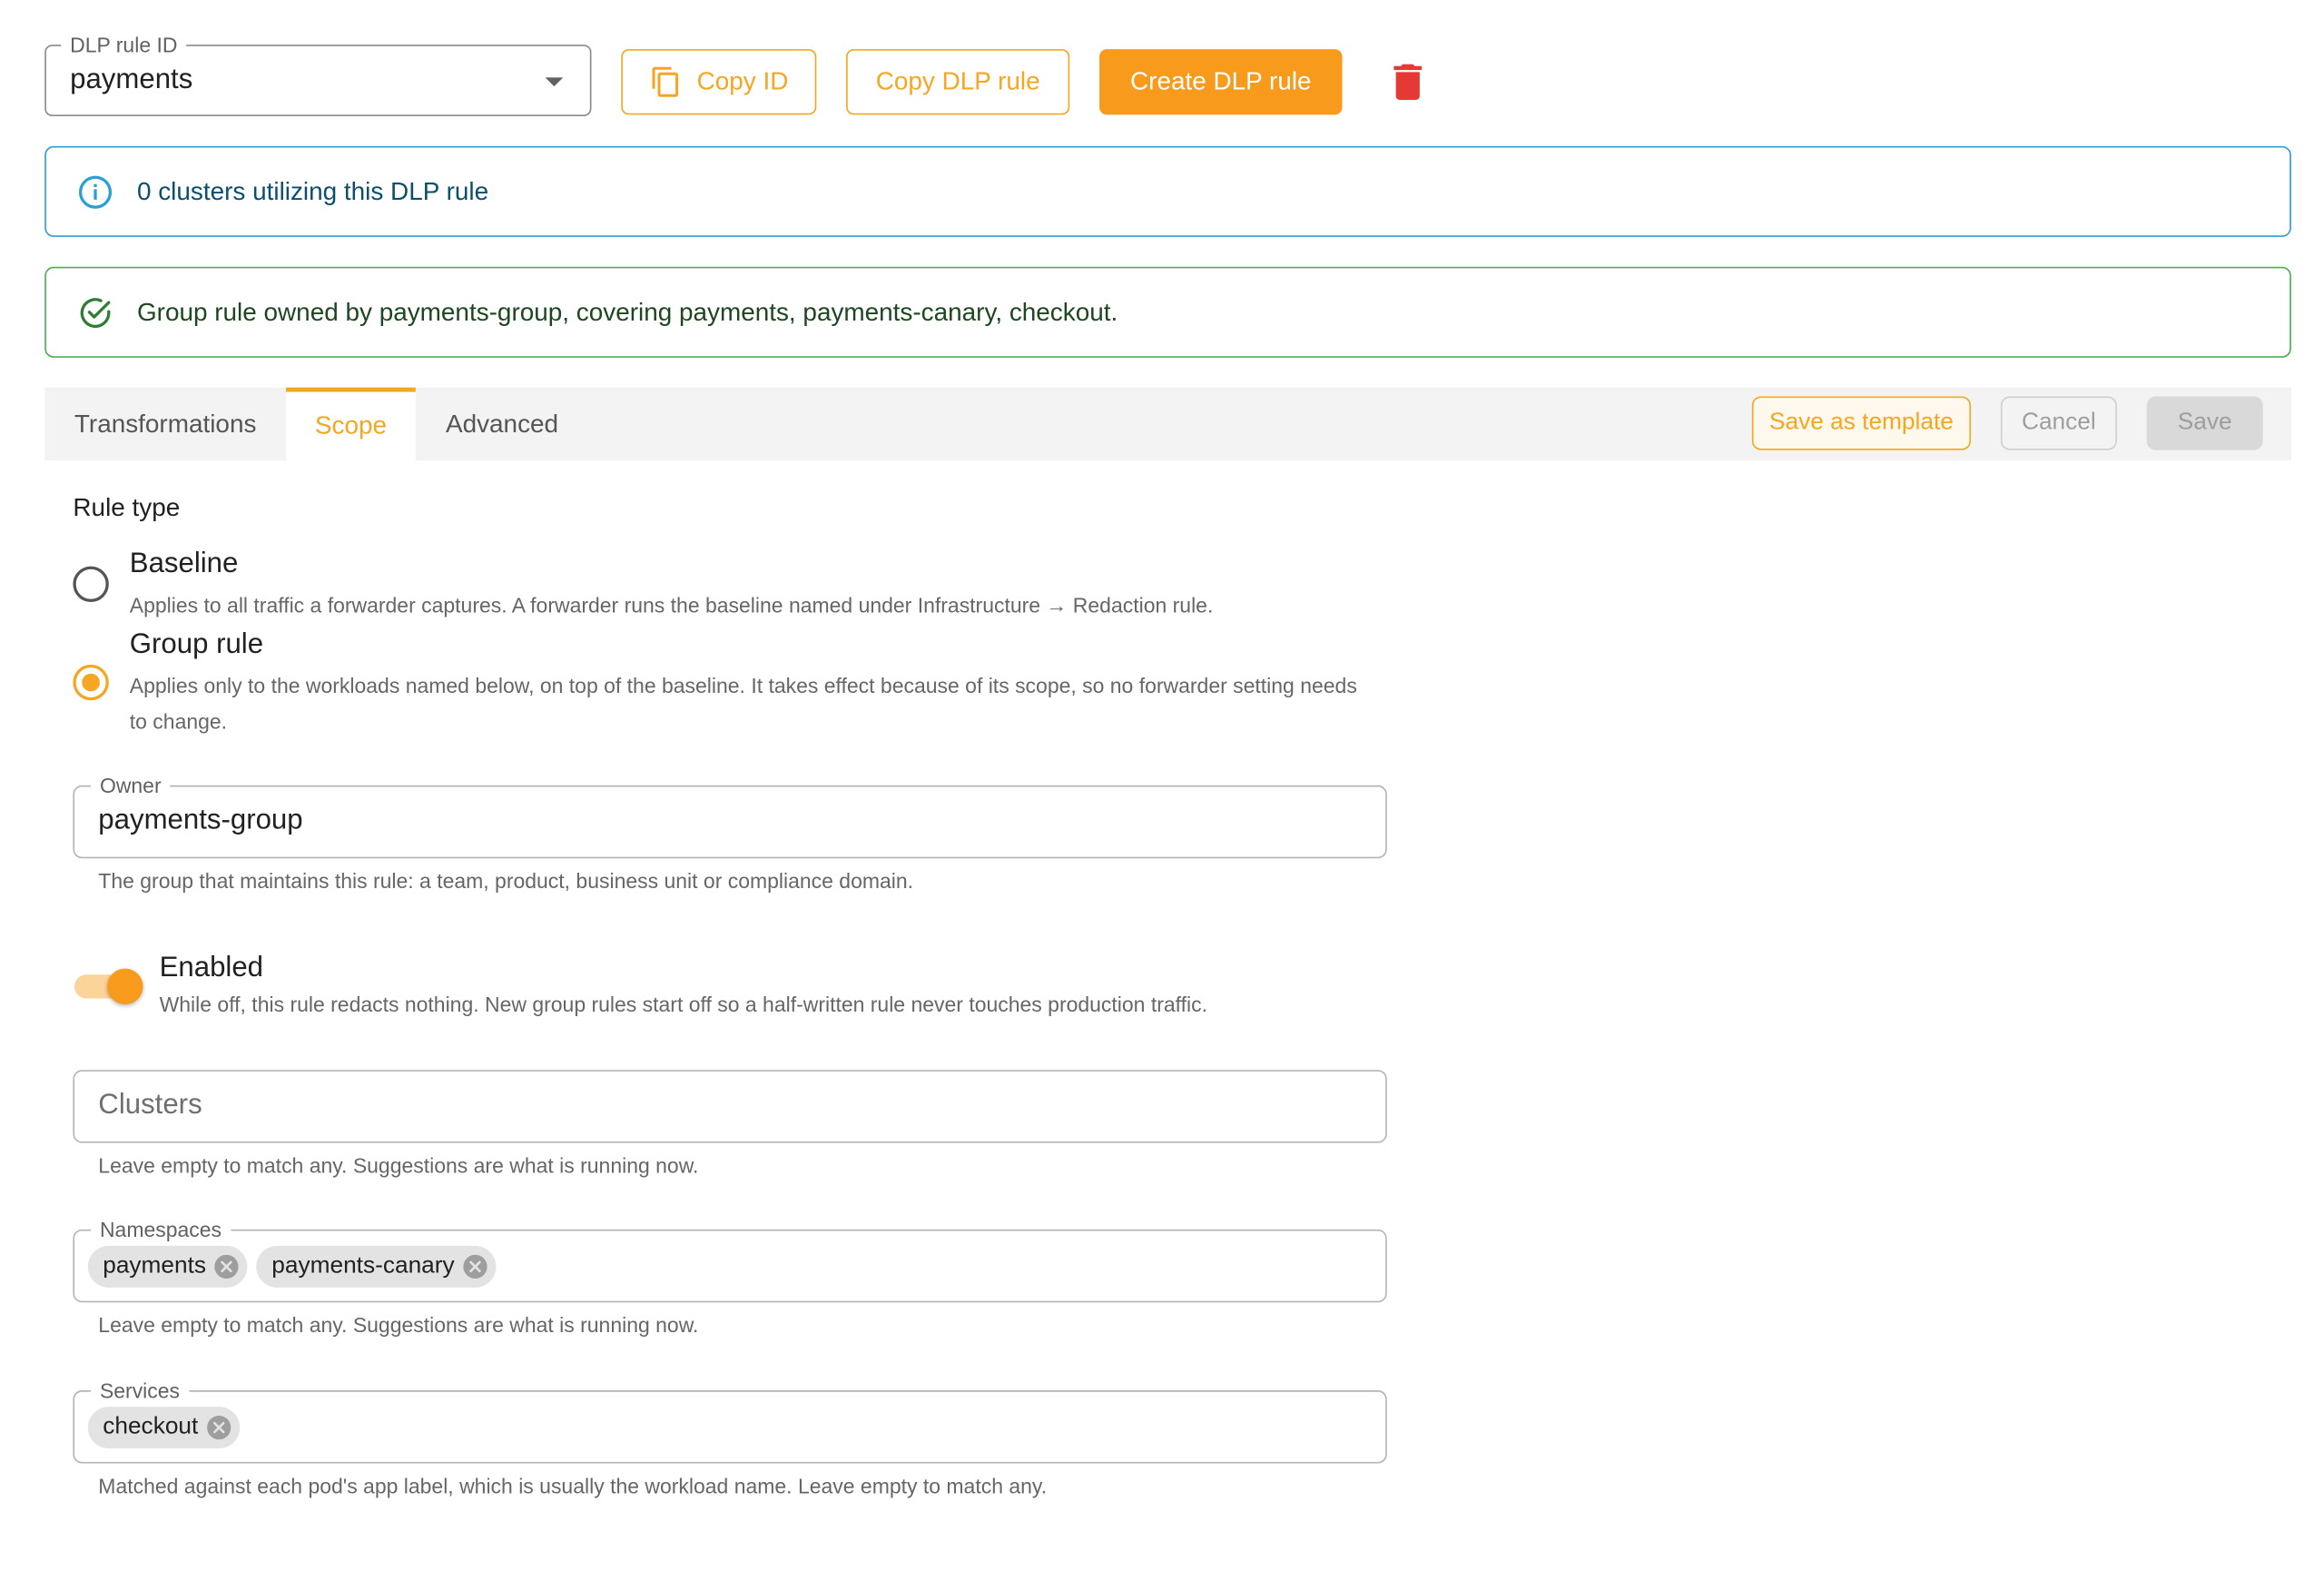 The height and width of the screenshot is (1571, 2324). Describe the element at coordinates (150, 1105) in the screenshot. I see `clusters-placeholder: Clusters` at that location.